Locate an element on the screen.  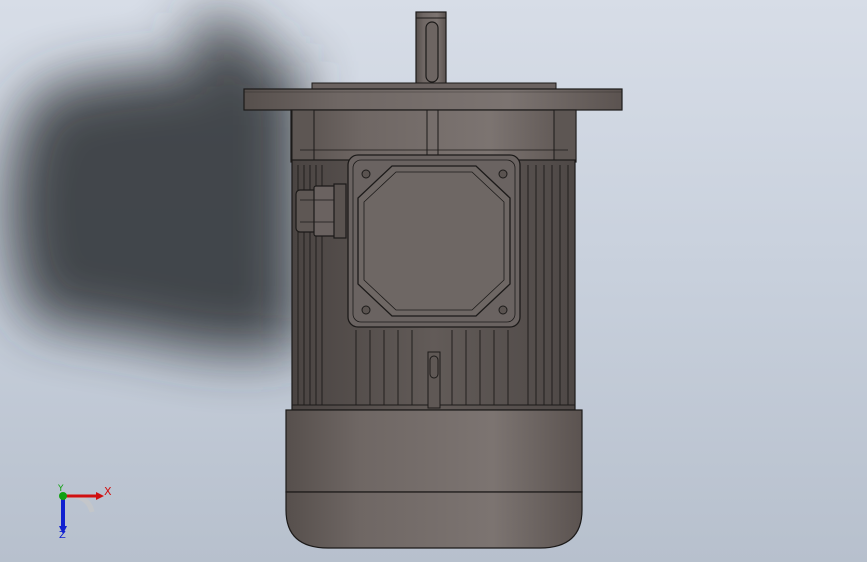
z-axis-label: Z is located at coordinates (62, 535).